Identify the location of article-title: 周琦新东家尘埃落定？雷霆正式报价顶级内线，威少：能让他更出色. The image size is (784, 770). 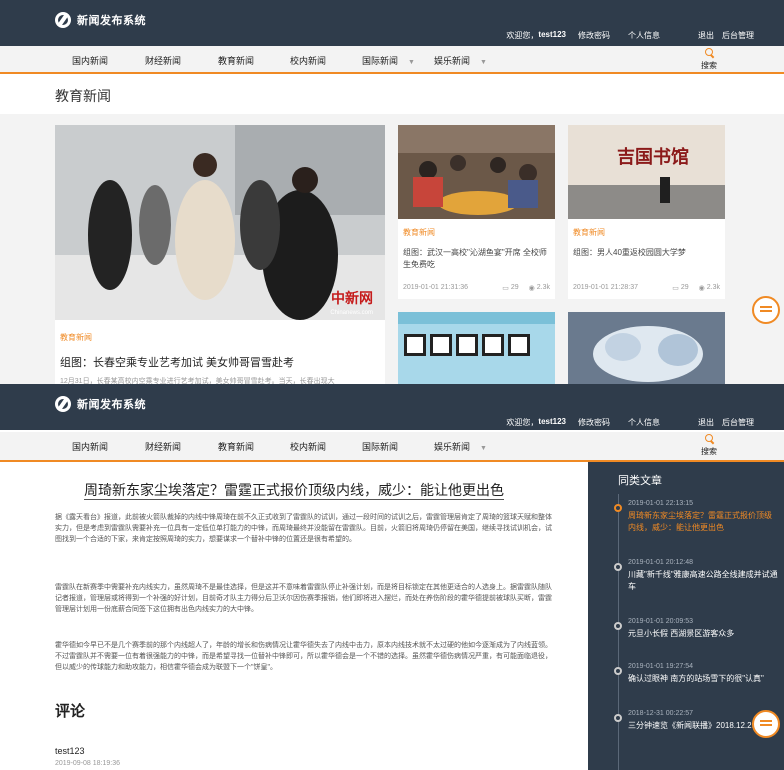
(294, 490).